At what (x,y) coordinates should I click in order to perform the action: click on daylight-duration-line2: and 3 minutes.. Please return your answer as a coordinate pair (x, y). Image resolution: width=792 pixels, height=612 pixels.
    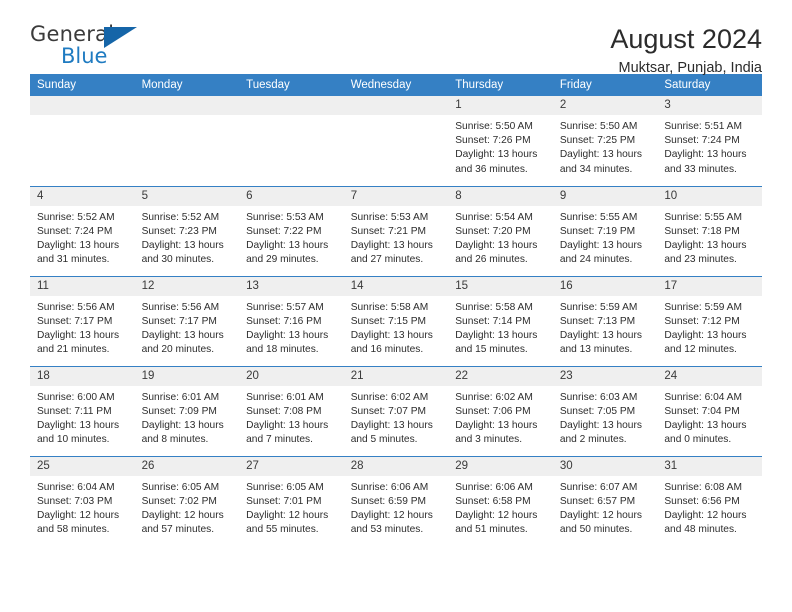
    Looking at the image, I should click on (489, 440).